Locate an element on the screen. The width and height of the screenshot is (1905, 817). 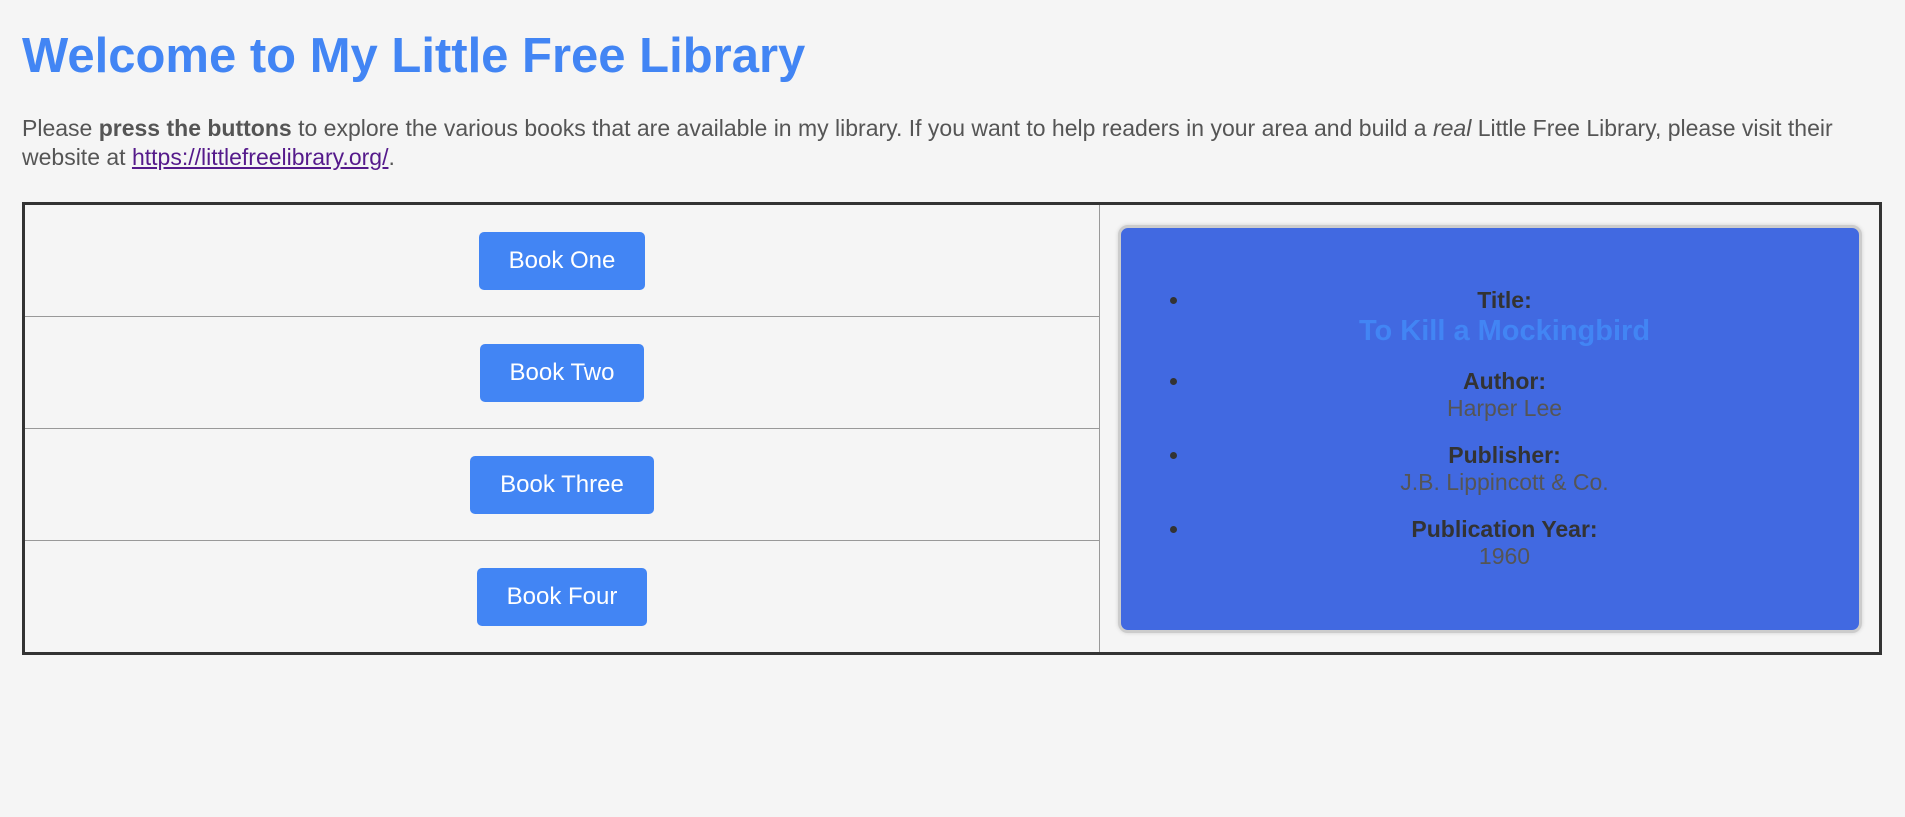
intro-text: Please is located at coordinates (60, 128).